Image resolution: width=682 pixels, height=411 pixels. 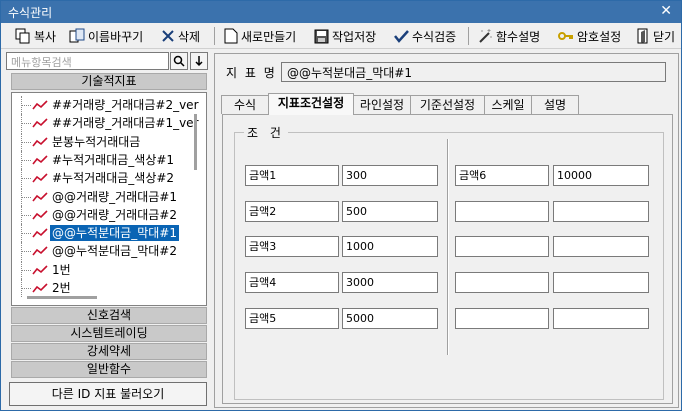 I want to click on password-button: 암호설정, so click(x=589, y=36).